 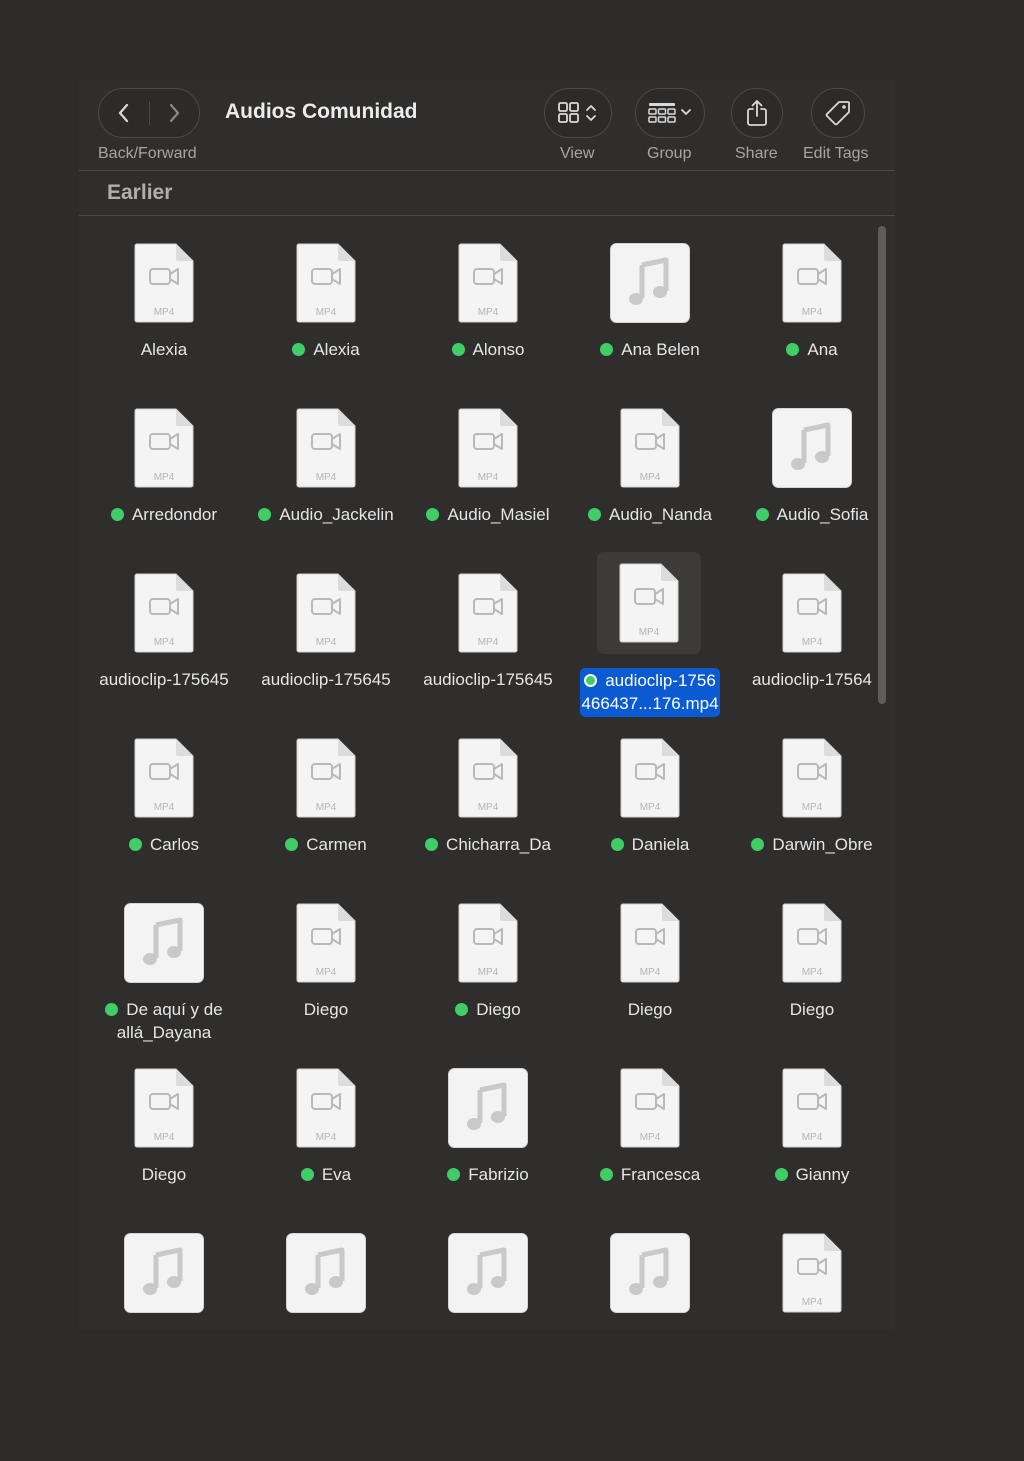 I want to click on file-name: audioclip-175645, so click(x=164, y=679).